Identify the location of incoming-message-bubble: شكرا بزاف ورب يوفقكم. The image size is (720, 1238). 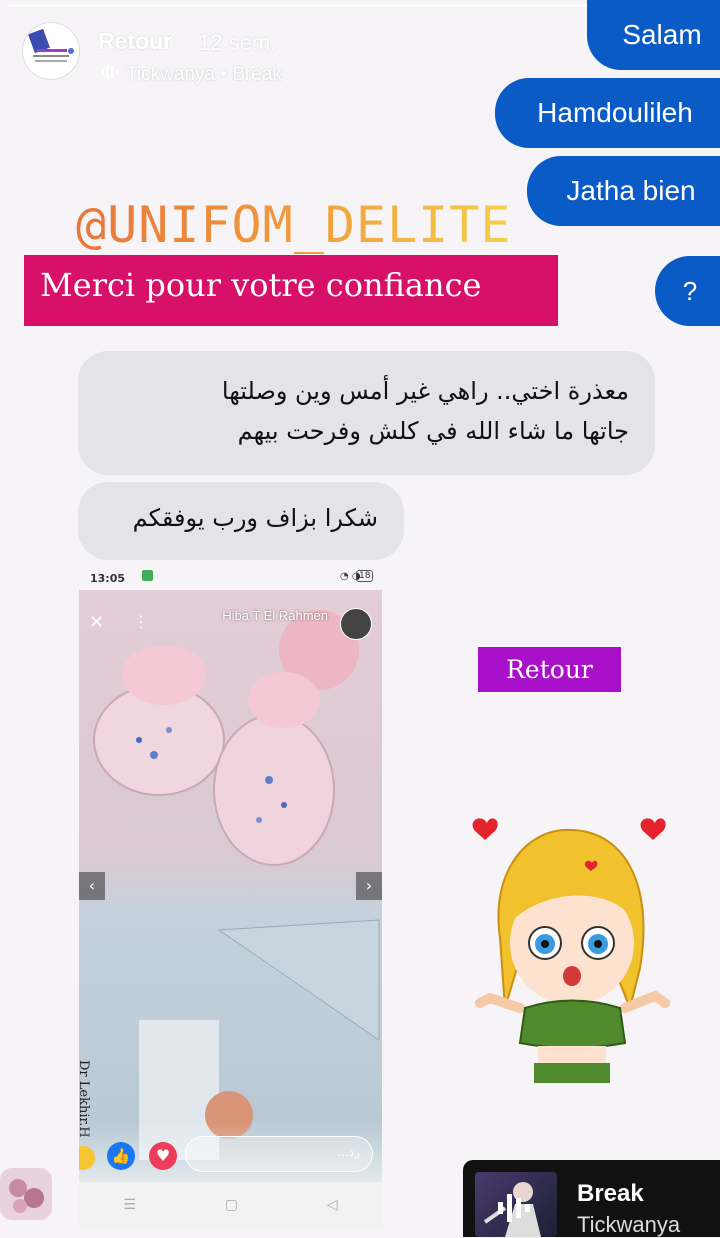
(241, 521).